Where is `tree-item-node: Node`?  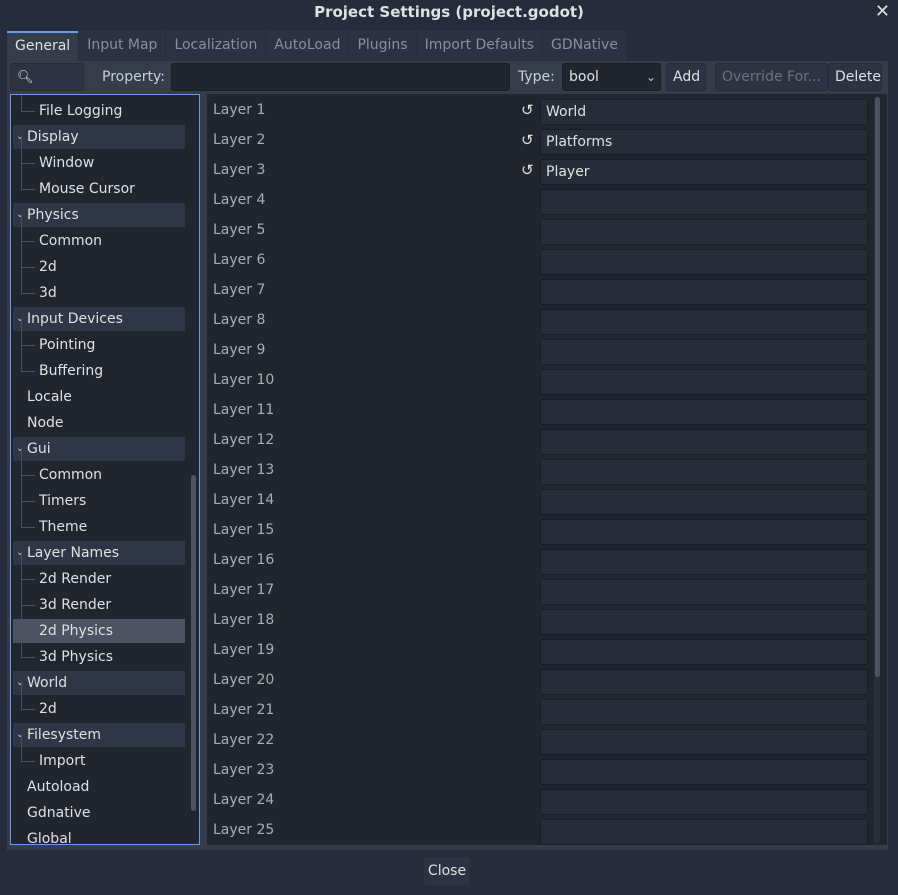
tree-item-node: Node is located at coordinates (99, 423).